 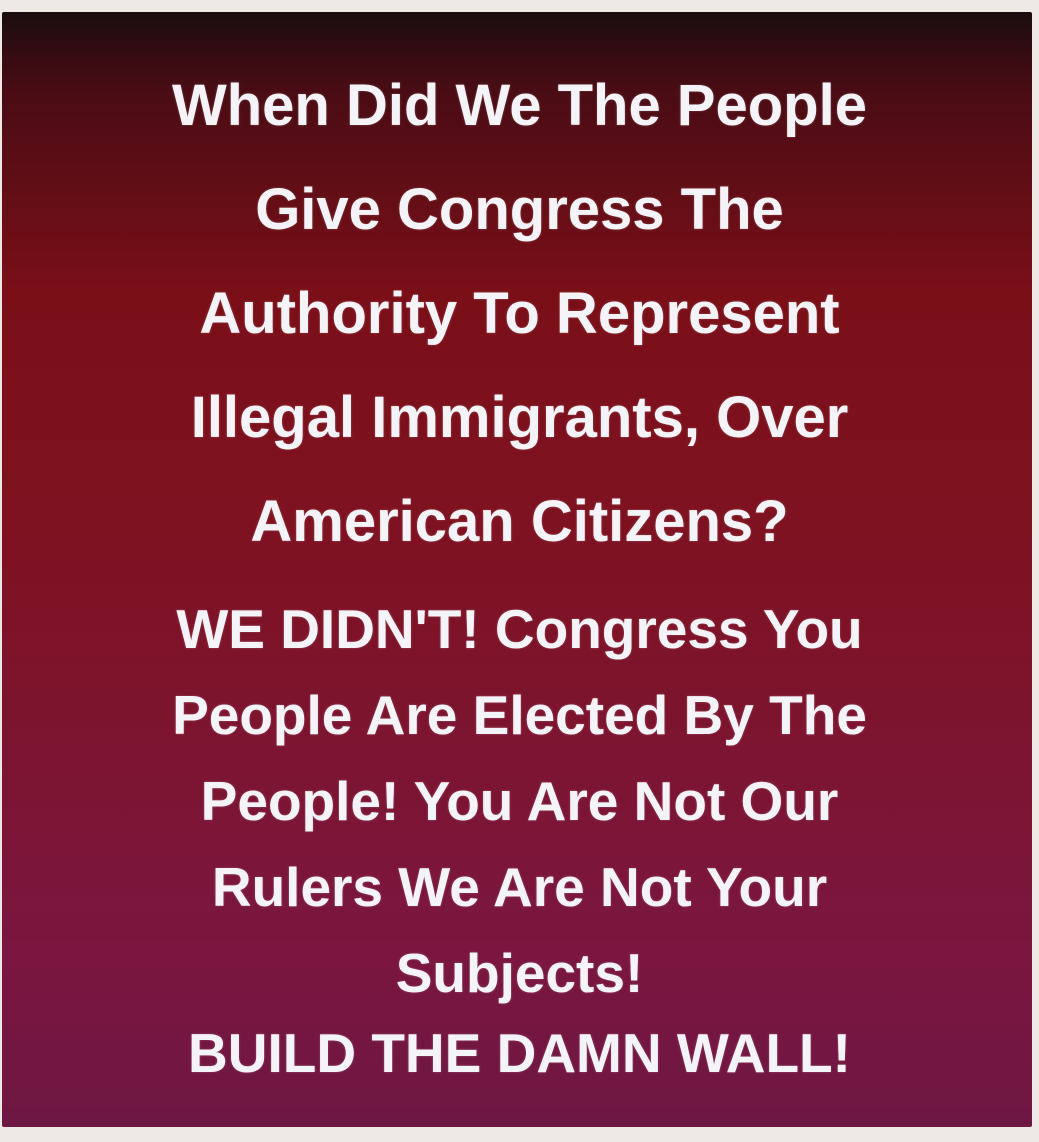 What do you see at coordinates (519, 209) in the screenshot?
I see `question-line-2: Give Congress The` at bounding box center [519, 209].